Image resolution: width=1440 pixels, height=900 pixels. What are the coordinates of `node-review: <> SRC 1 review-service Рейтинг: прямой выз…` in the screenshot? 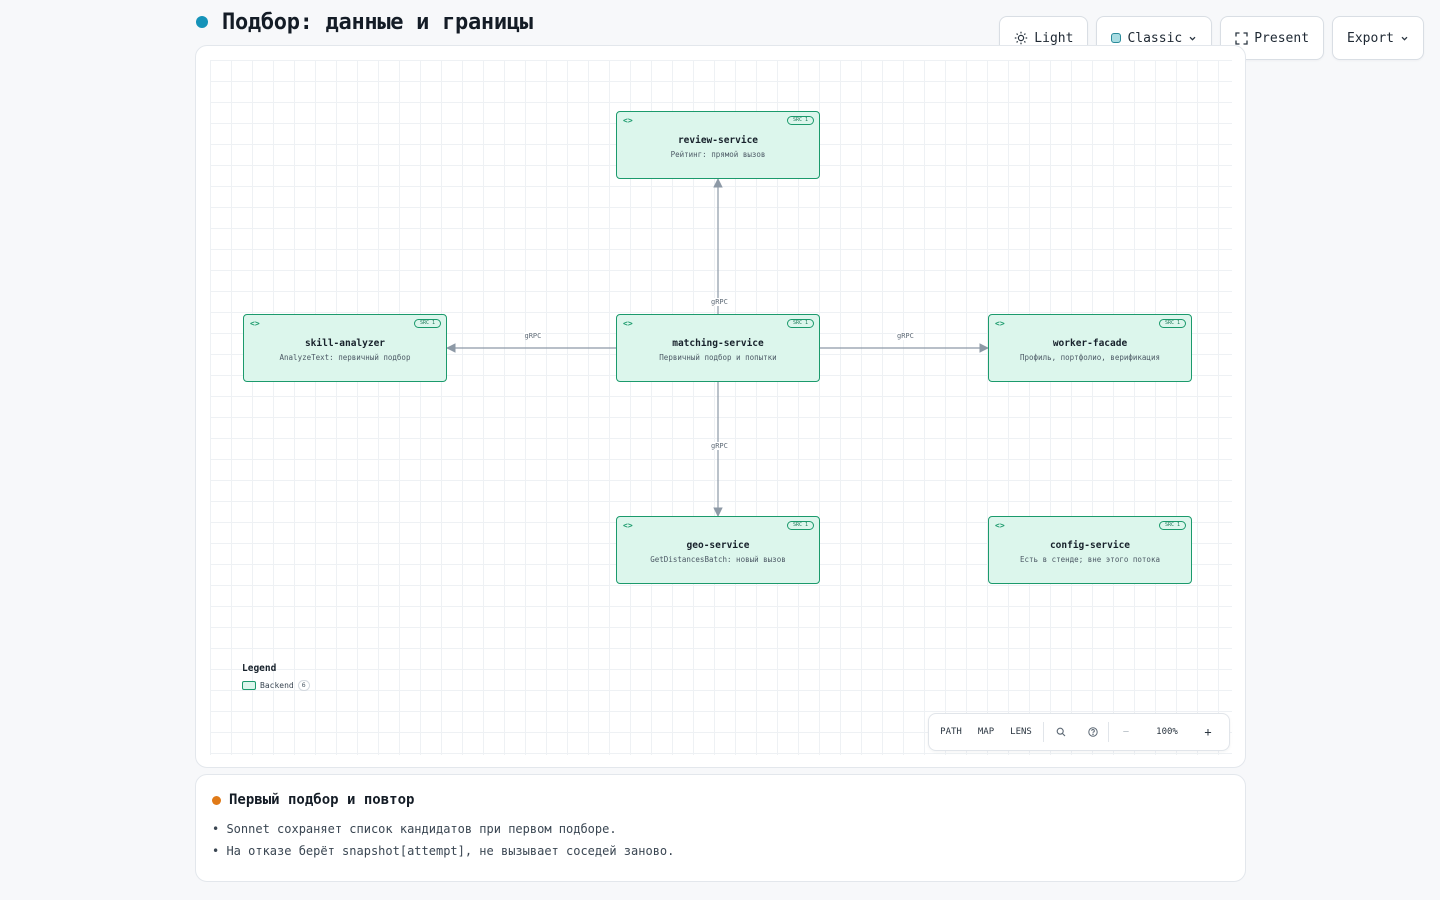 It's located at (718, 145).